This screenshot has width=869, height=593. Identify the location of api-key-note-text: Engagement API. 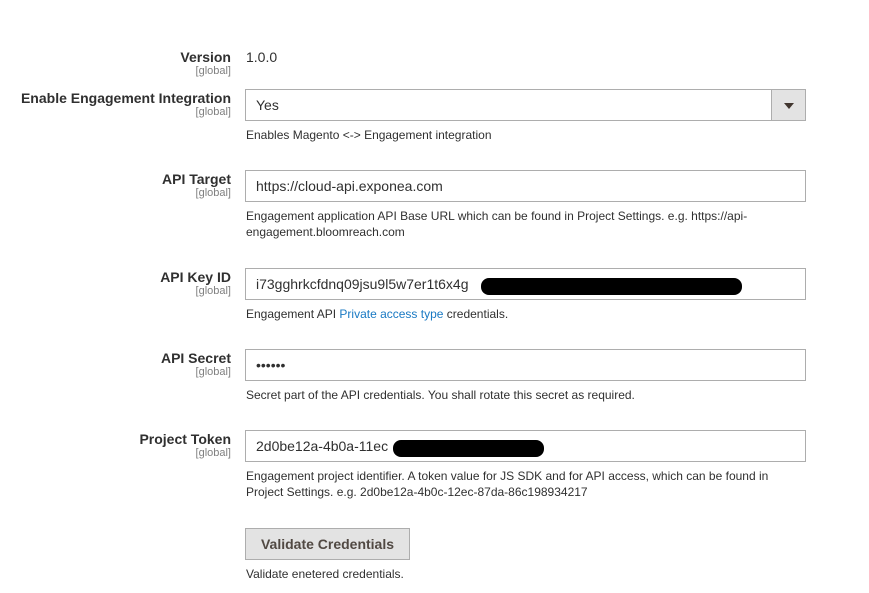
(293, 314).